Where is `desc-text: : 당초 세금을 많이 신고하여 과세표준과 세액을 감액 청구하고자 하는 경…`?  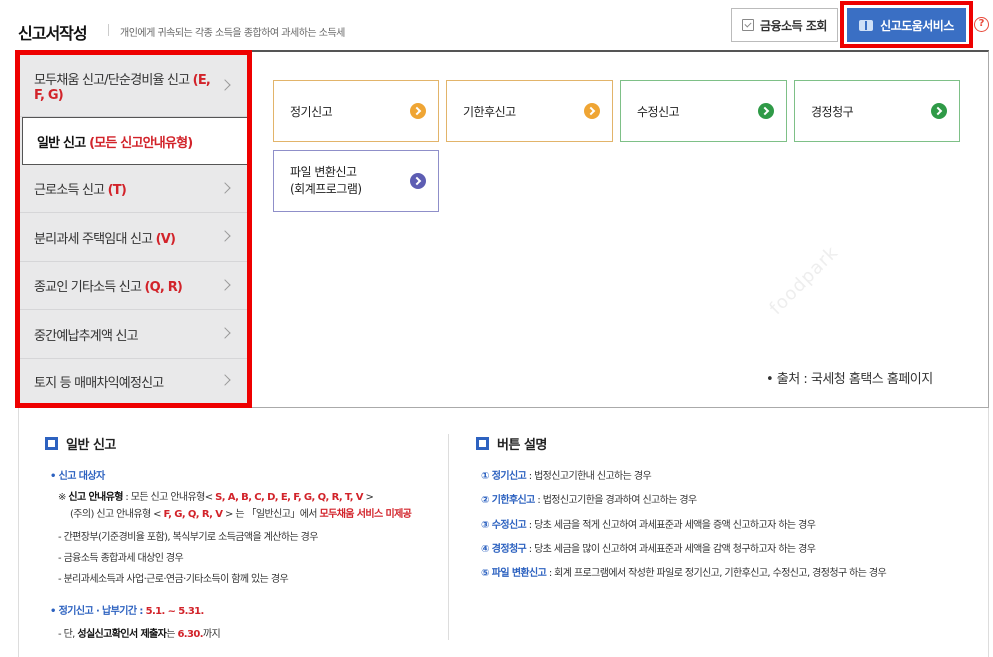 desc-text: : 당초 세금을 많이 신고하여 과세표준과 세액을 감액 청구하고자 하는 경… is located at coordinates (671, 549).